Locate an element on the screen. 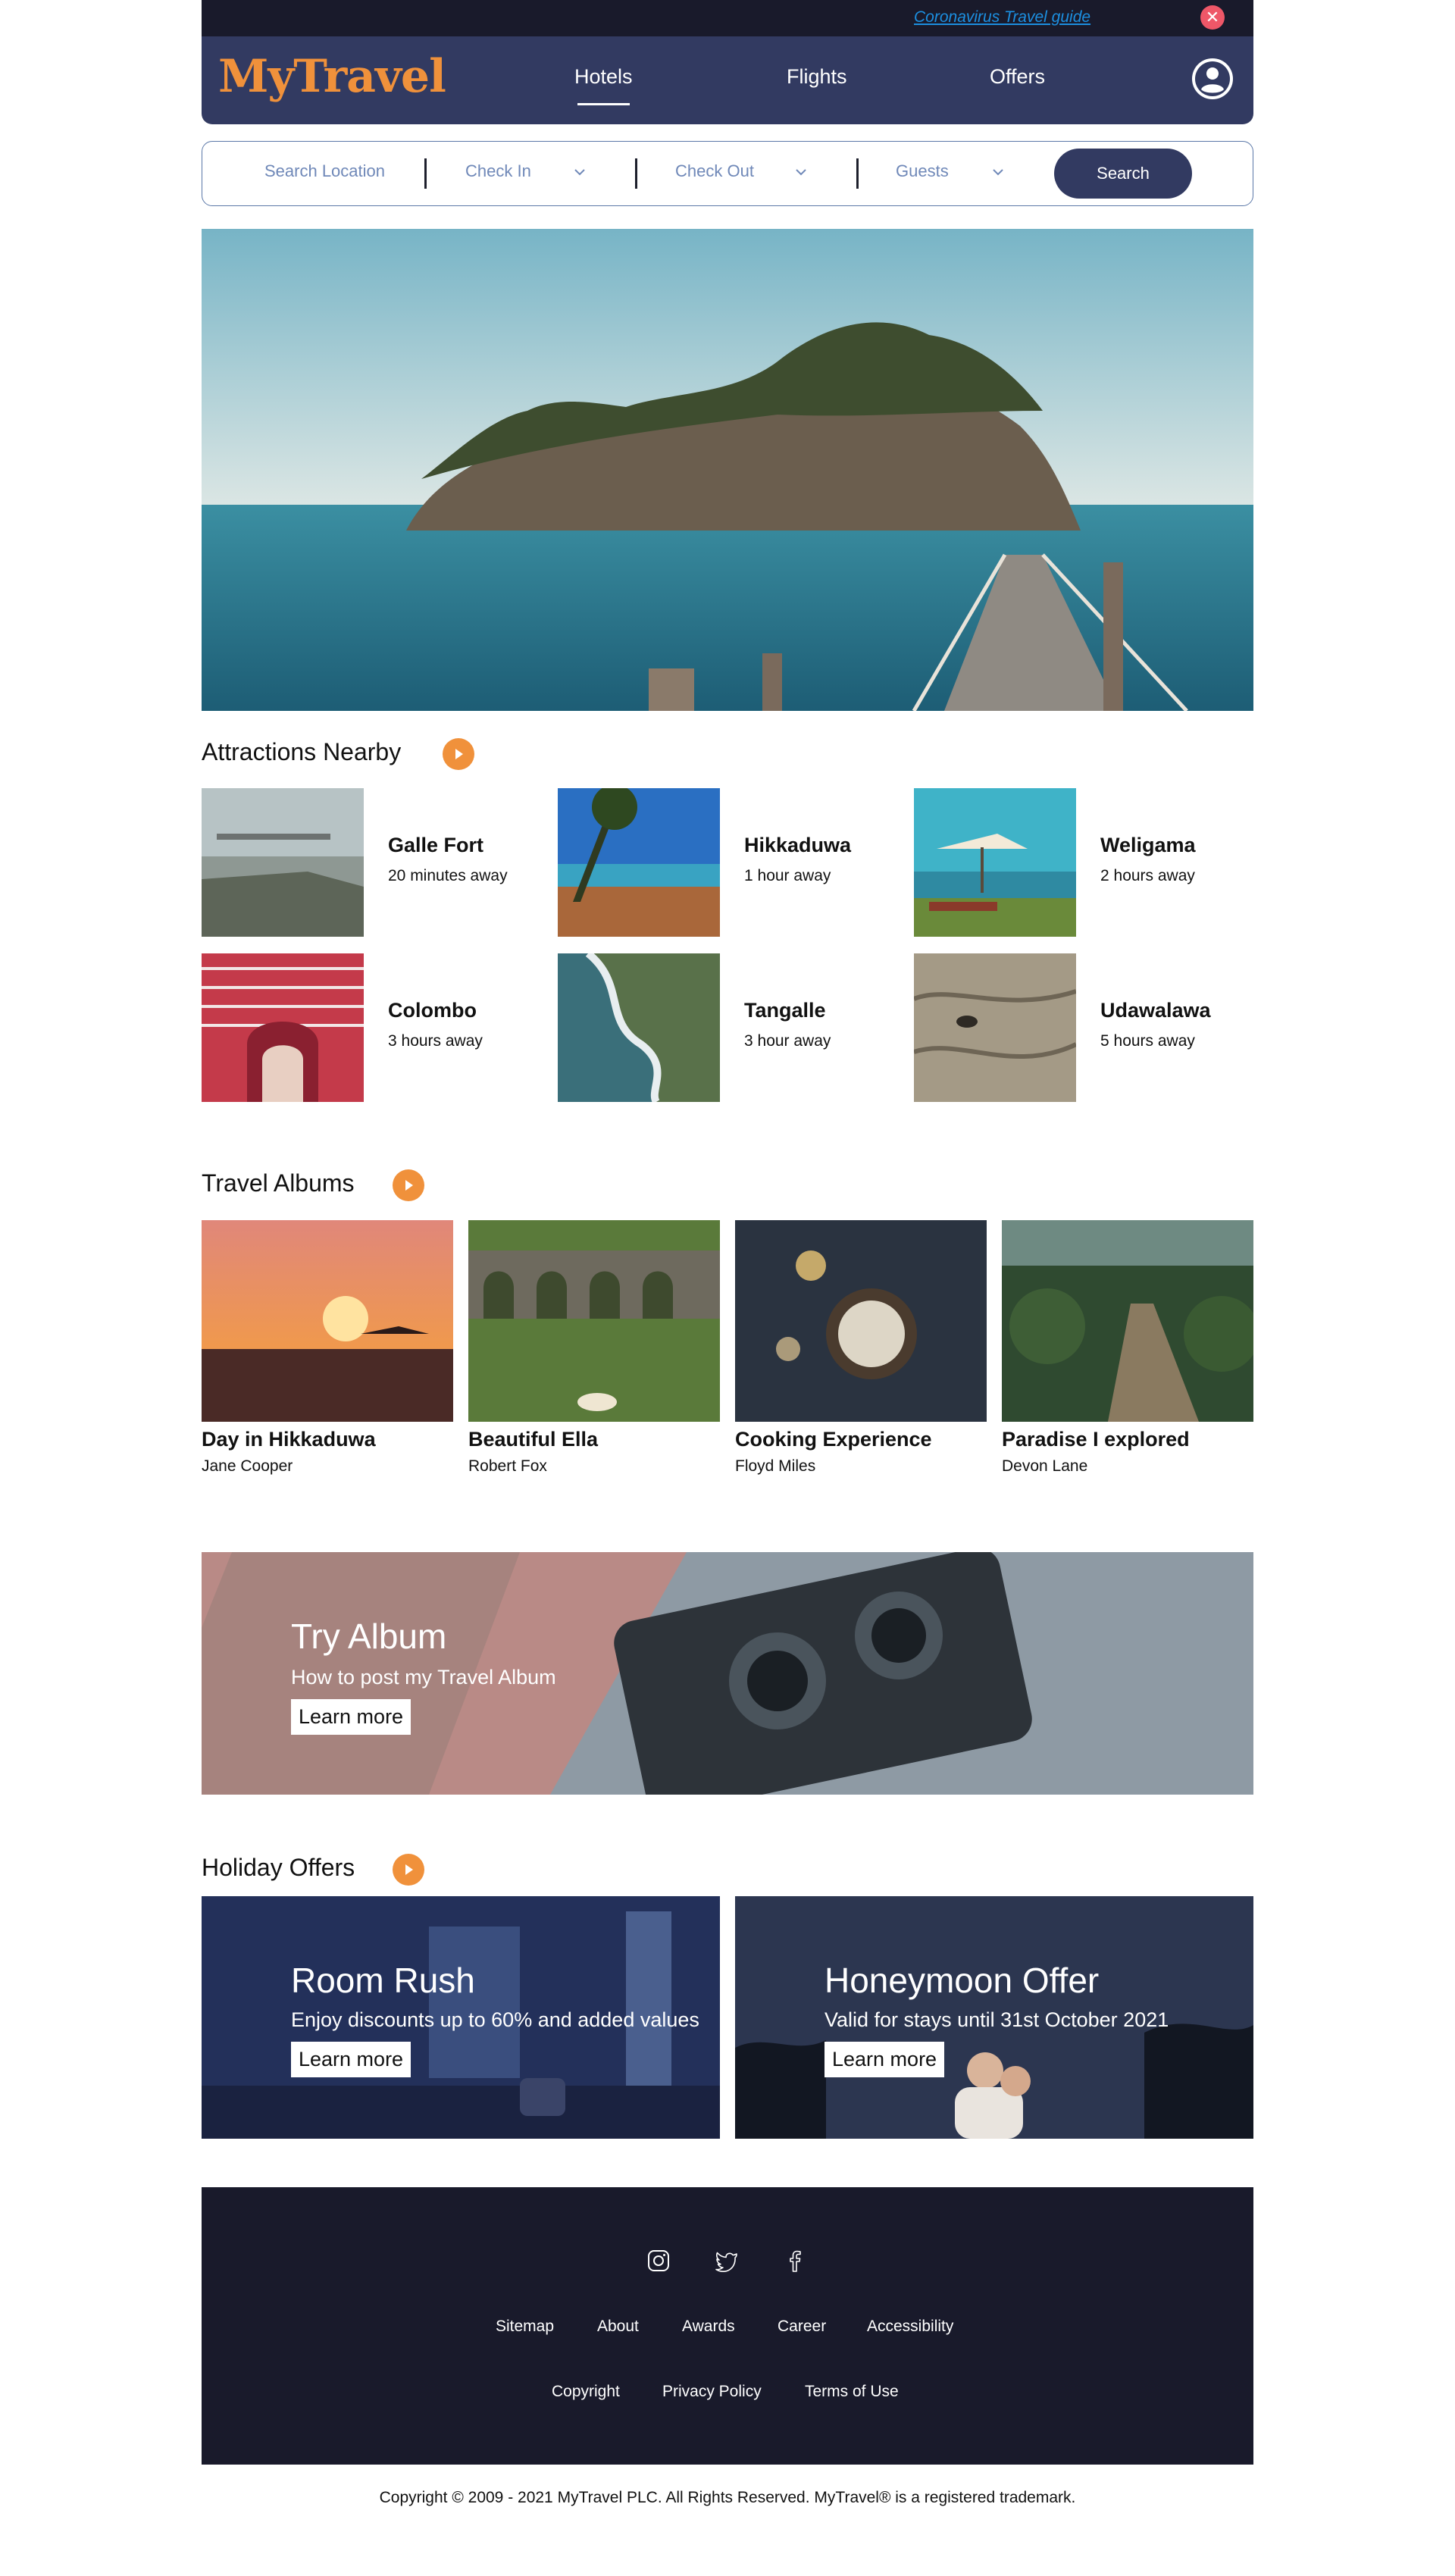 The image size is (1455, 2576). attraction-card: Galle Fort 20 minutes away is located at coordinates (368, 862).